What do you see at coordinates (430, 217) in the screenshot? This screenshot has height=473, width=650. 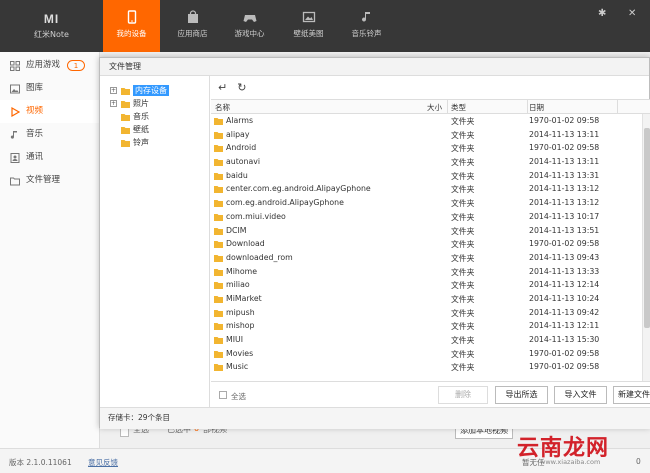 I see `file-row: com.miui.video 文件夹 2014-11-13 10:17` at bounding box center [430, 217].